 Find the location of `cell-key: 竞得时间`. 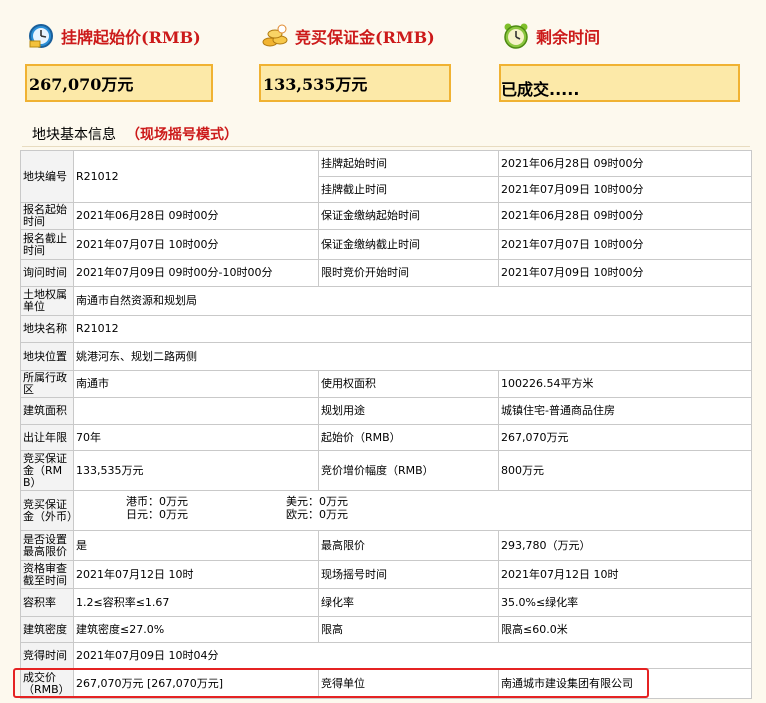

cell-key: 竞得时间 is located at coordinates (47, 655).